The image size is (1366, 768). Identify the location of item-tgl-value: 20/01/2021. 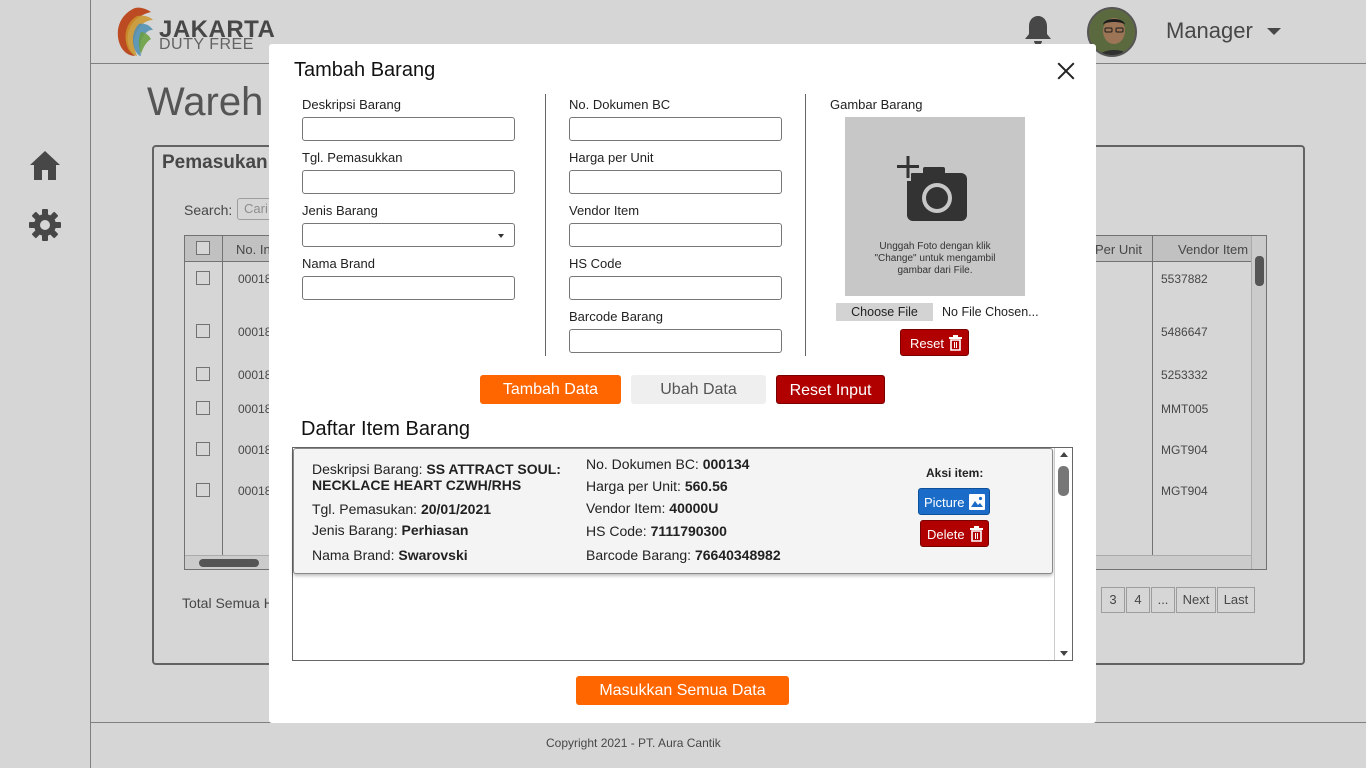
(456, 509).